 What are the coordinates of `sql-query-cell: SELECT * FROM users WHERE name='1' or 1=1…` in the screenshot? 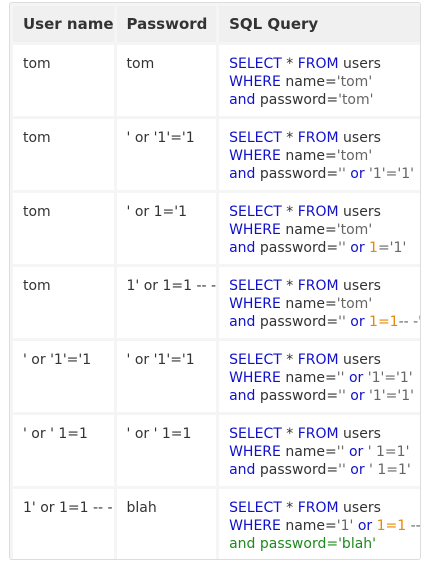 It's located at (320, 524).